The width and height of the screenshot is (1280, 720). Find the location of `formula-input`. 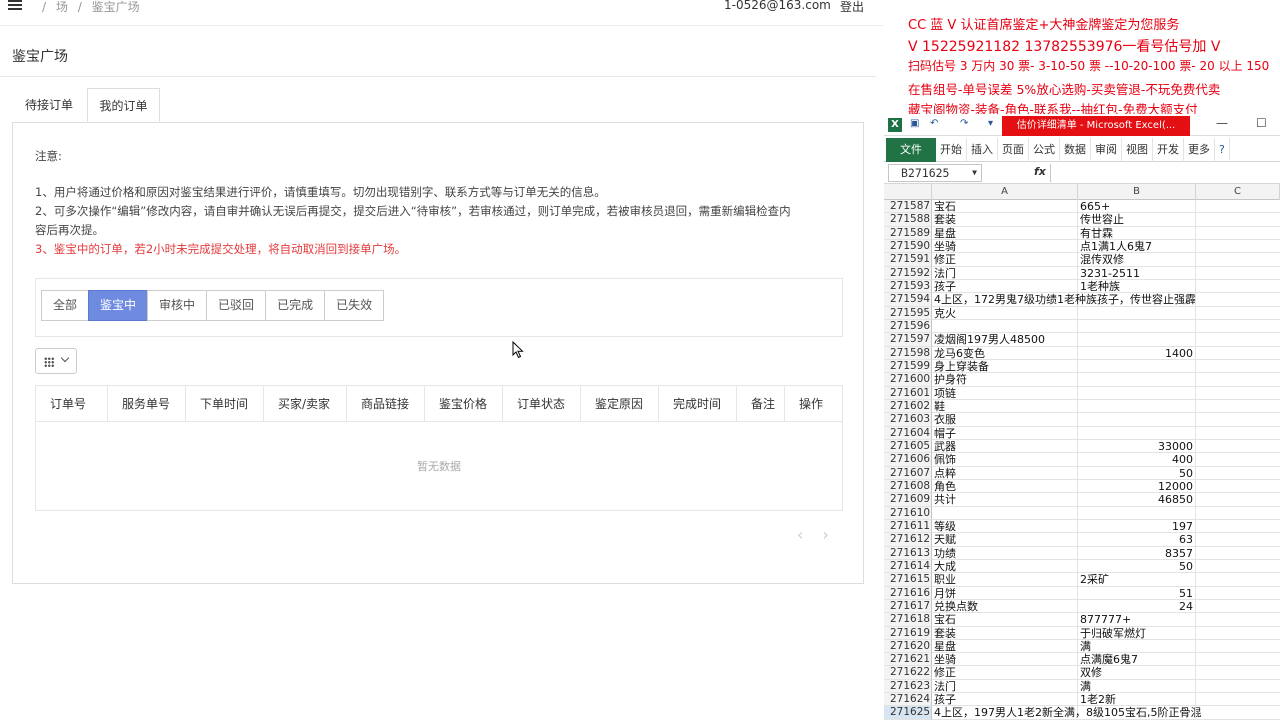

formula-input is located at coordinates (1164, 173).